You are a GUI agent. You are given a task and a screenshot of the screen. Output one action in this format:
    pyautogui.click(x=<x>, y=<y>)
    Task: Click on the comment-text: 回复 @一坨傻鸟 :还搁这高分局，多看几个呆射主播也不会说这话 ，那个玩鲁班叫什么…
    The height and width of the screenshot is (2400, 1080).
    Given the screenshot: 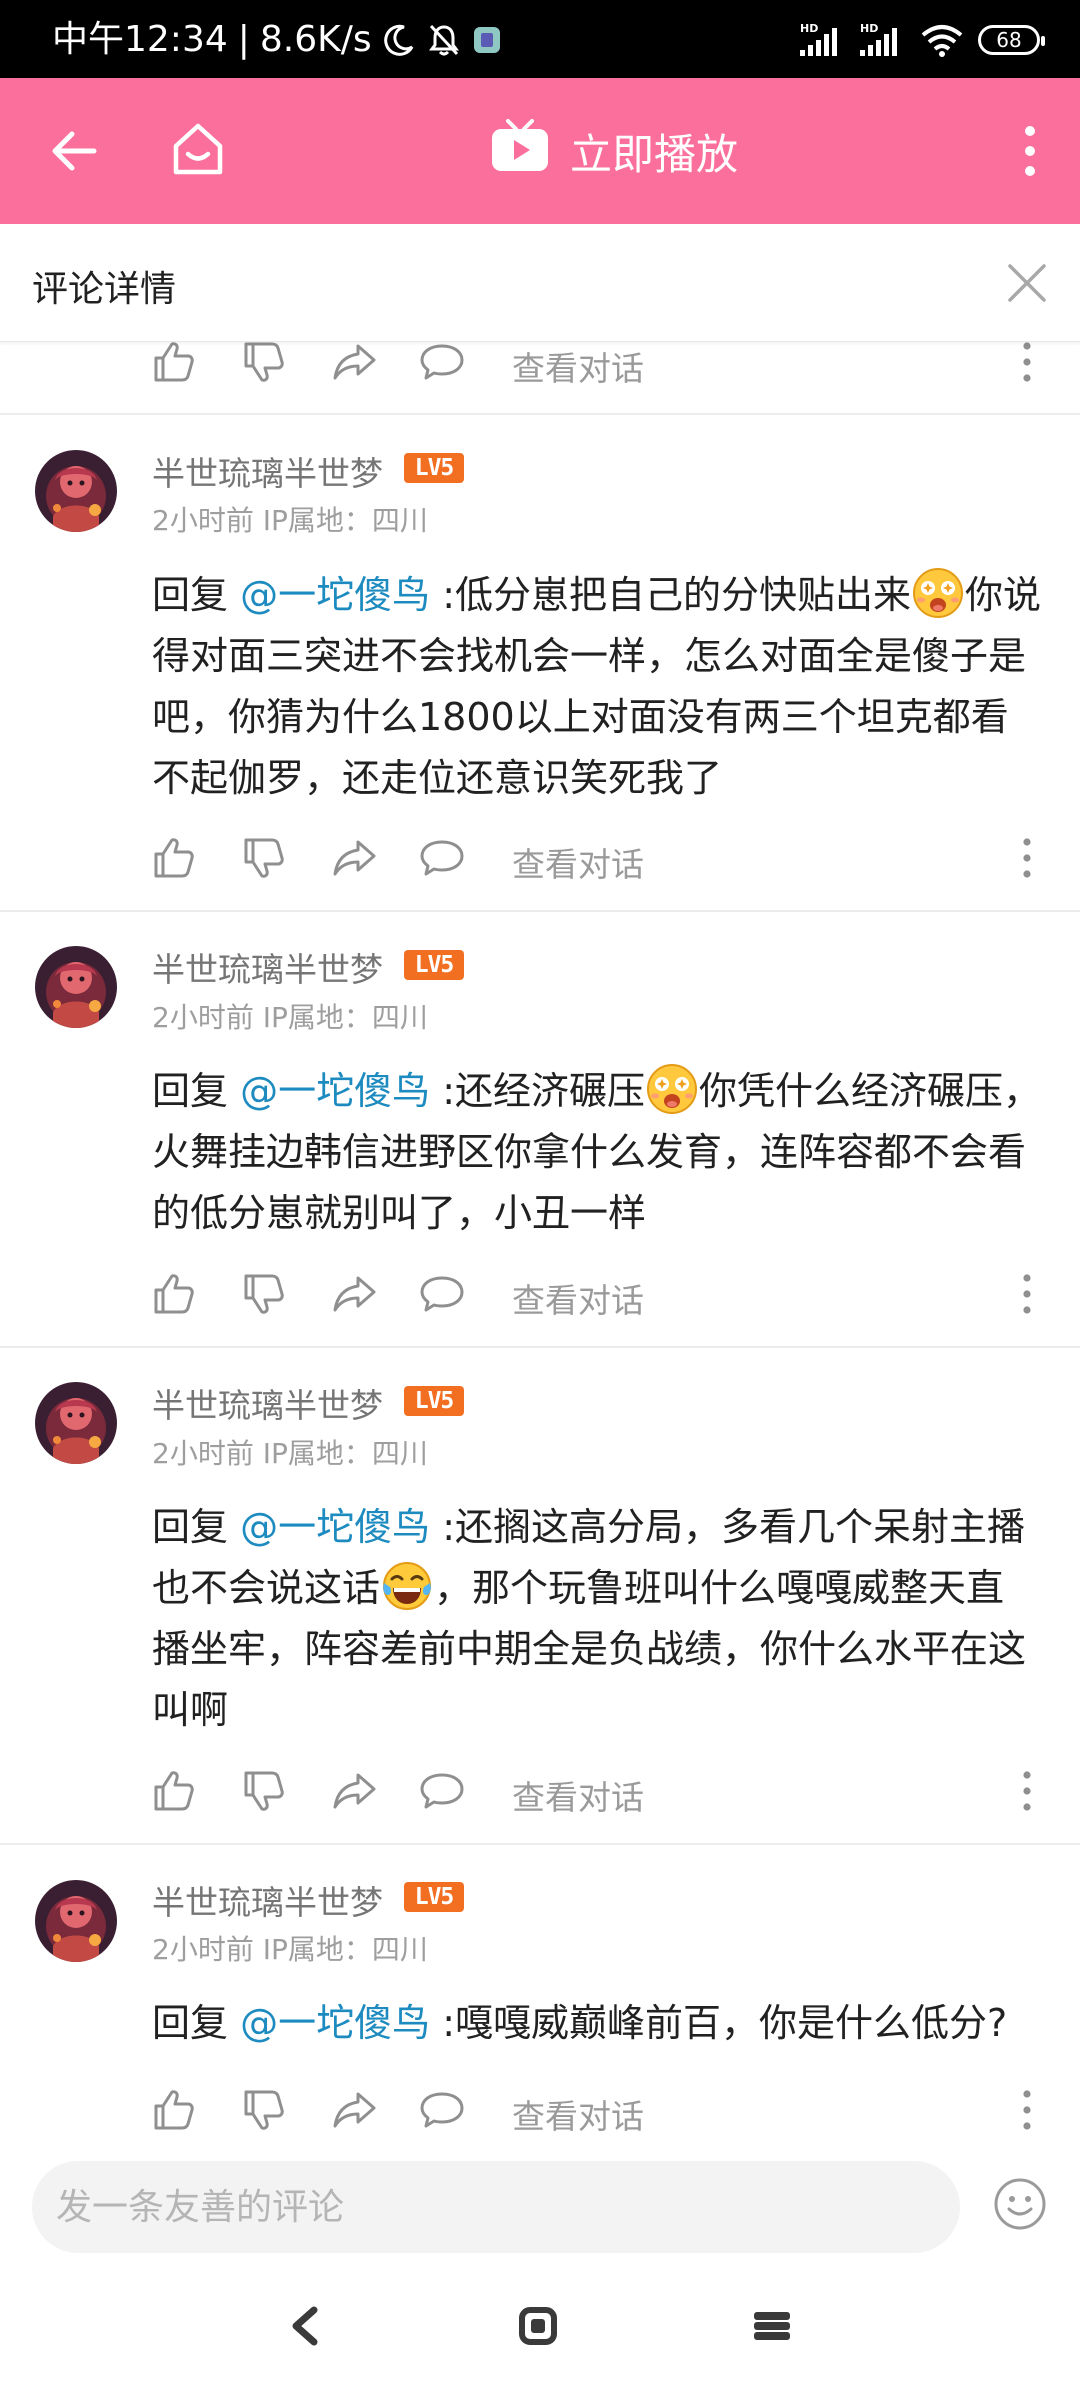 What is the action you would take?
    pyautogui.click(x=597, y=1619)
    